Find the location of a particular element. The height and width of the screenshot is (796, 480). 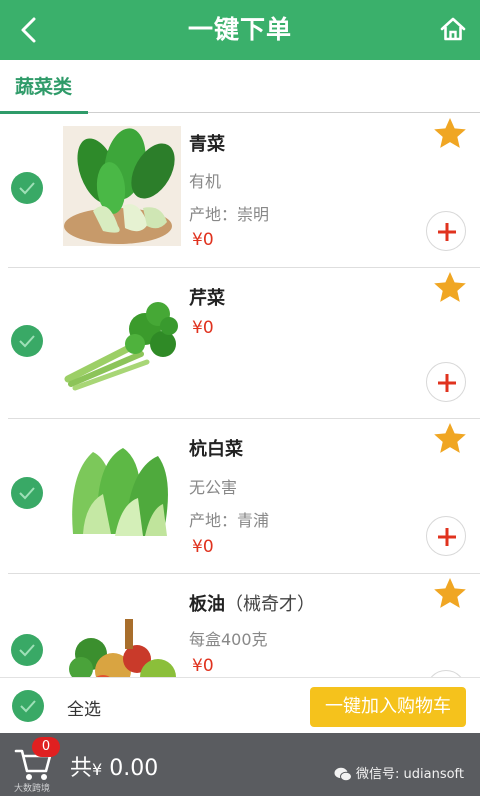

select-all-label: 全选 is located at coordinates (84, 707).